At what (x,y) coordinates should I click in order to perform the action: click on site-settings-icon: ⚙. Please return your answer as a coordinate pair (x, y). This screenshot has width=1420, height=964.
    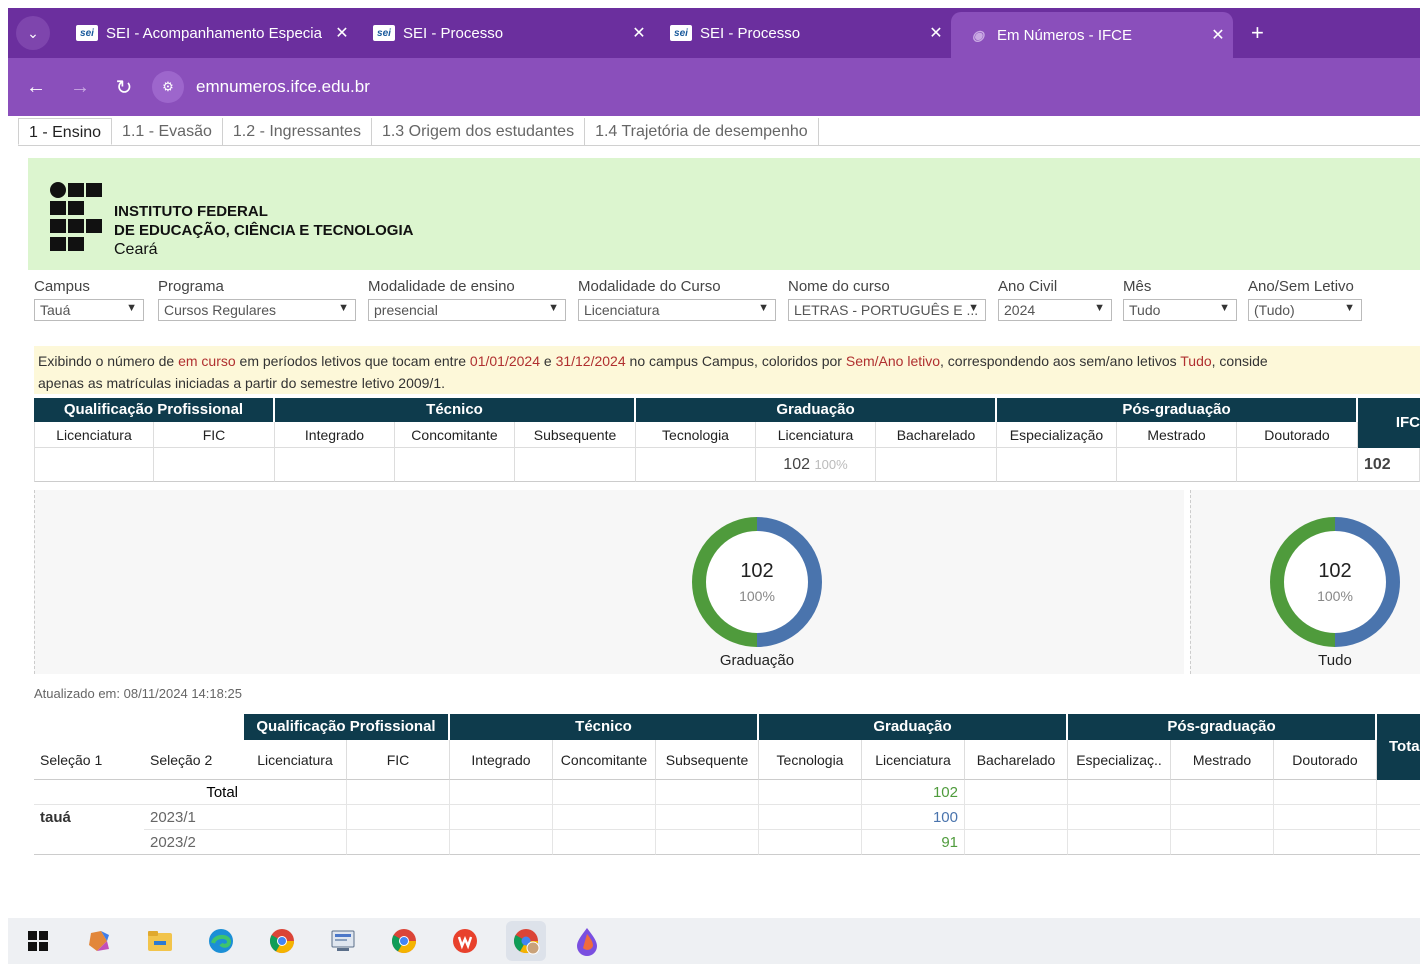
    Looking at the image, I should click on (168, 87).